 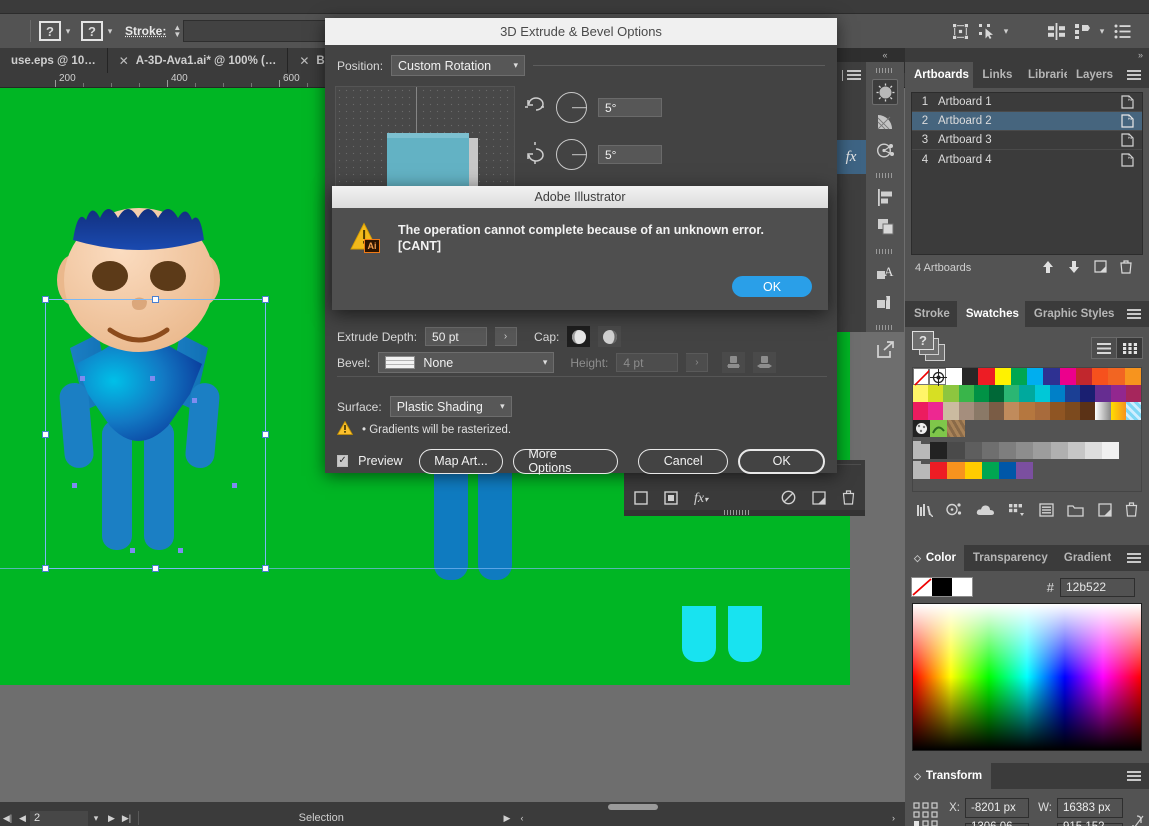 What do you see at coordinates (1027, 102) in the screenshot?
I see `table-row: 1 Artboard 1` at bounding box center [1027, 102].